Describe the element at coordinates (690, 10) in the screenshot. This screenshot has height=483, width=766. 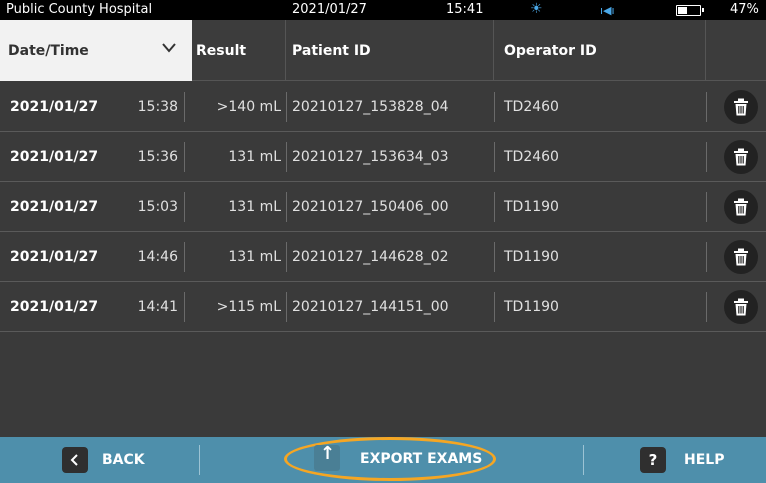
I see `battery-icon` at that location.